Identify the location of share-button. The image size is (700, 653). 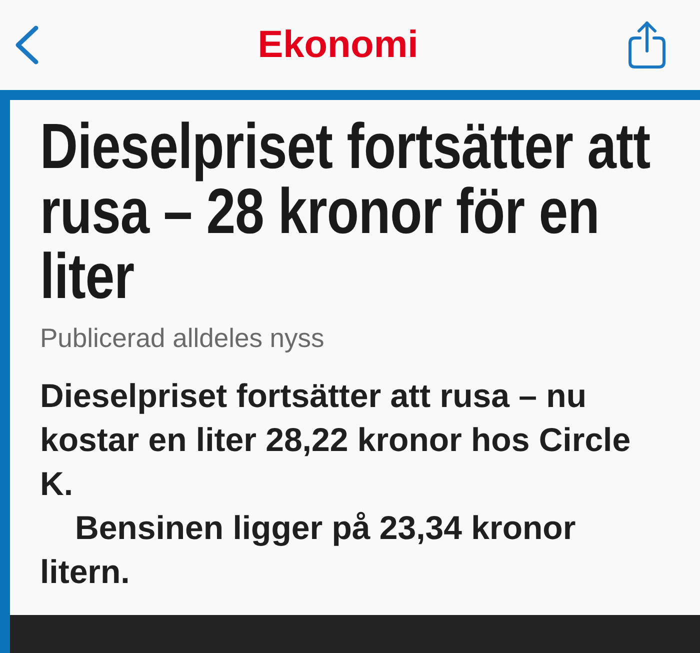
(647, 45).